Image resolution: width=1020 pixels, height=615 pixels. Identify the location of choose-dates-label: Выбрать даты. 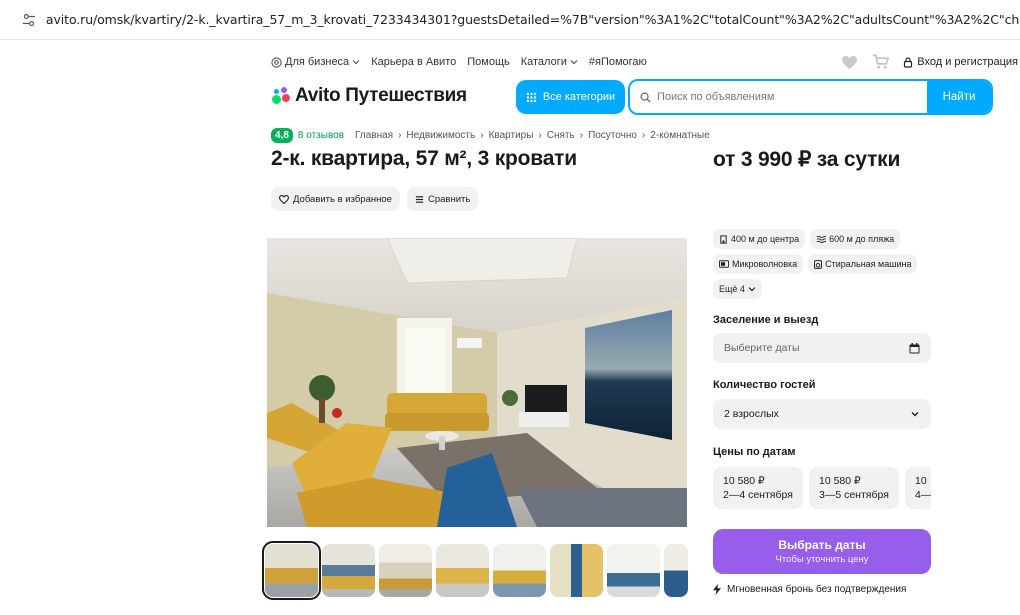
(822, 545).